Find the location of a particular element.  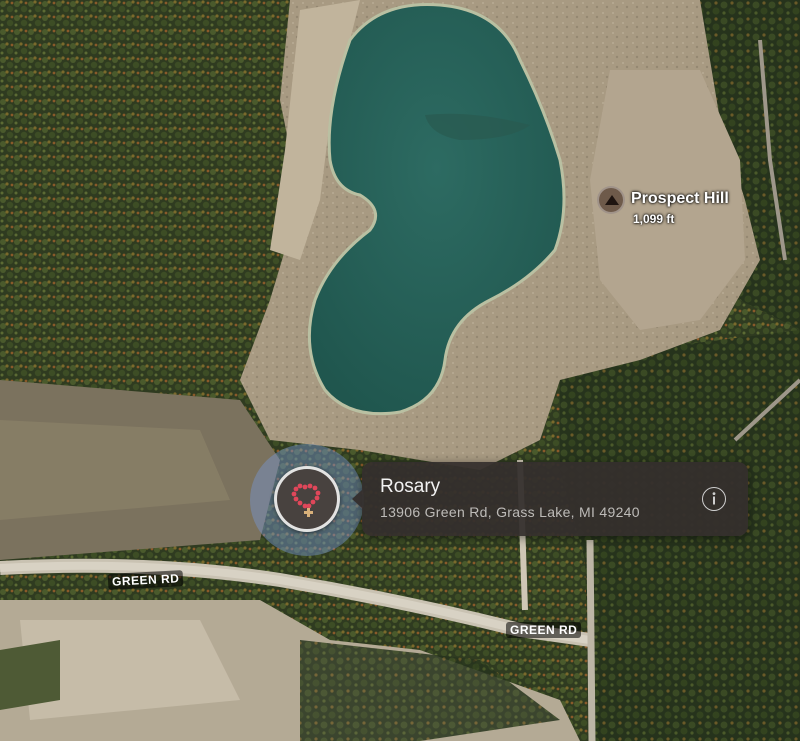

place-address: 13906 Green Rd, Grass Lake, MI 49240 is located at coordinates (510, 512).